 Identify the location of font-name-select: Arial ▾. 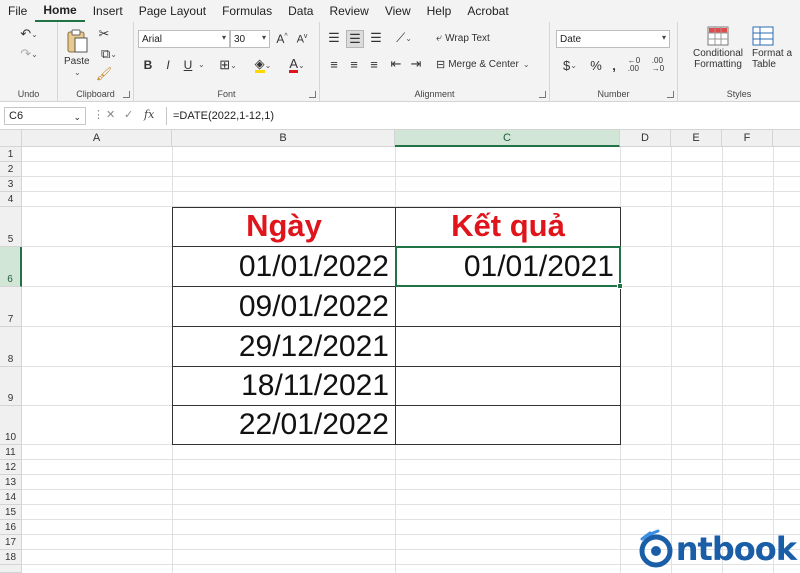
(184, 39).